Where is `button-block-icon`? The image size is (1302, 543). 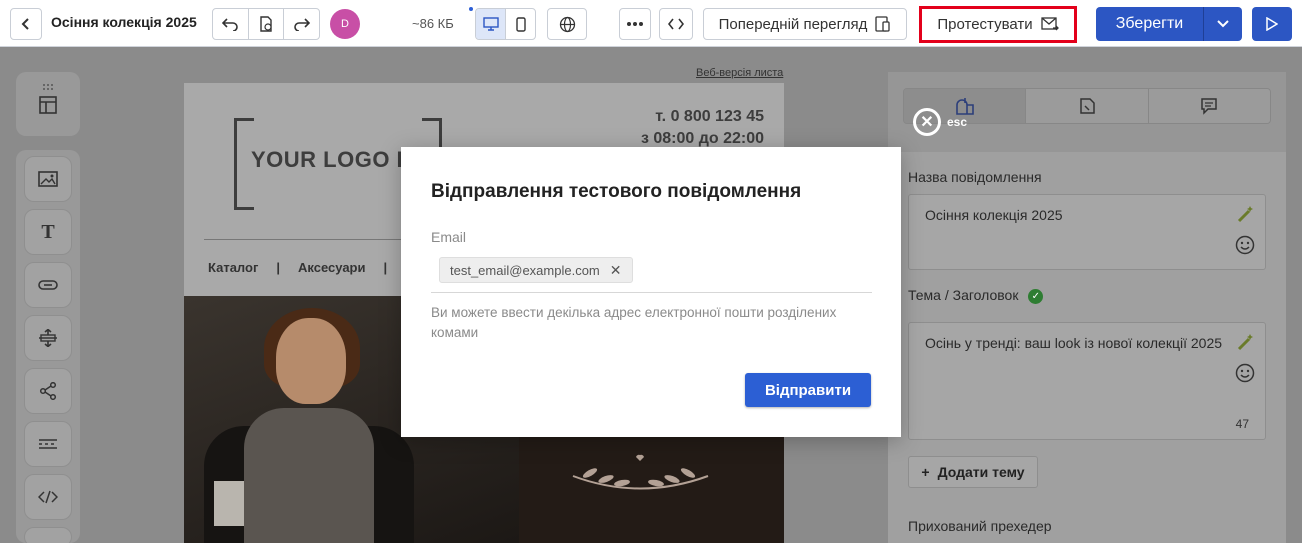
button-block-icon is located at coordinates (48, 285).